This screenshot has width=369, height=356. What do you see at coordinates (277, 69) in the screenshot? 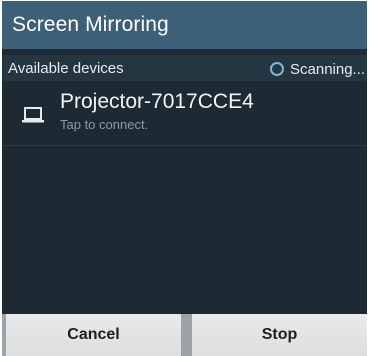
I see `spinner-icon` at bounding box center [277, 69].